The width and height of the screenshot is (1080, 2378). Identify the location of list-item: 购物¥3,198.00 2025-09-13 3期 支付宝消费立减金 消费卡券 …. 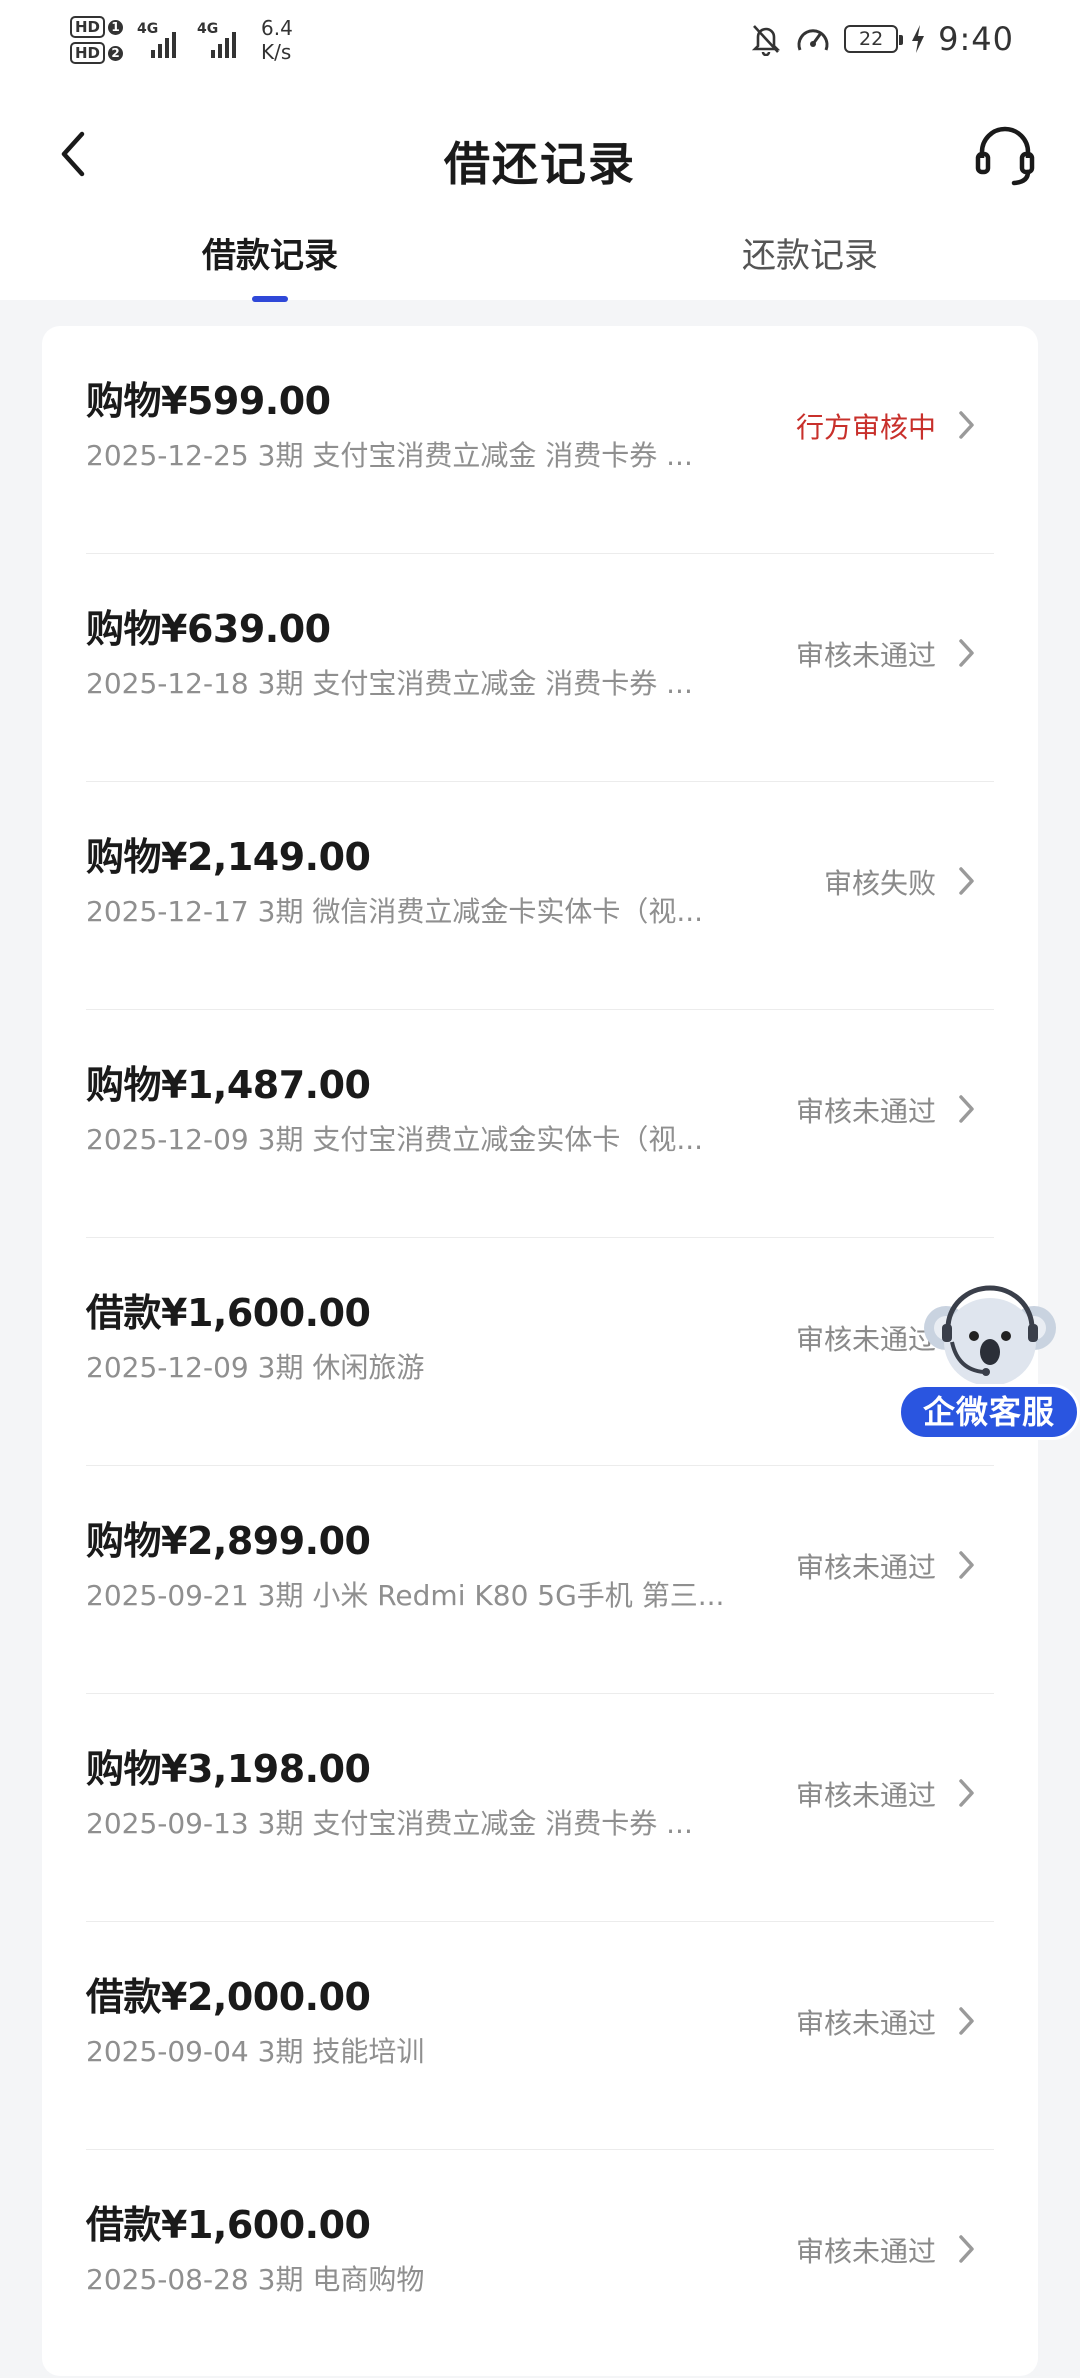
(540, 1808).